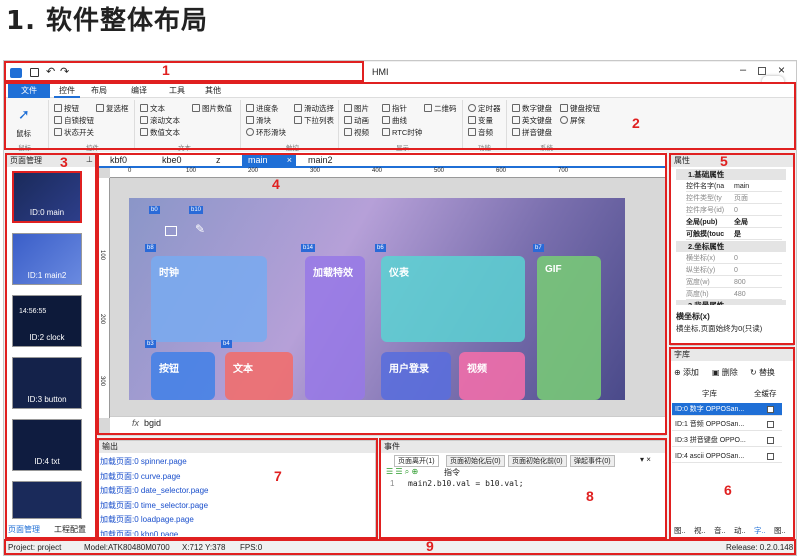 The height and width of the screenshot is (560, 800). I want to click on badge-b0: b0, so click(154, 210).